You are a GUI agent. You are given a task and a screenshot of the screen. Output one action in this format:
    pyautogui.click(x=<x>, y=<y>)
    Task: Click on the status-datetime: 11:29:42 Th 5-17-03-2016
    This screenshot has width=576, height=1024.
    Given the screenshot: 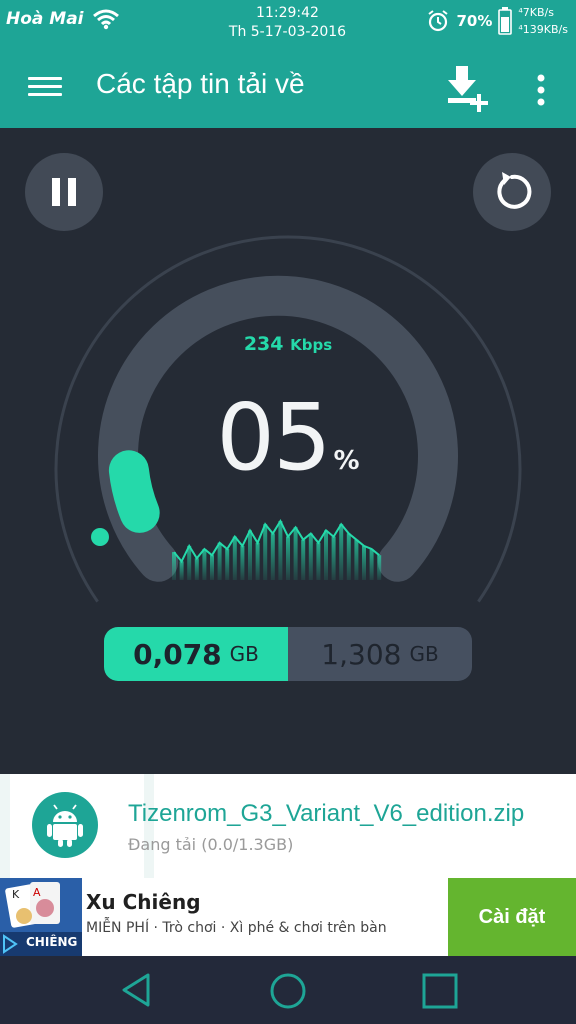 What is the action you would take?
    pyautogui.click(x=287, y=23)
    